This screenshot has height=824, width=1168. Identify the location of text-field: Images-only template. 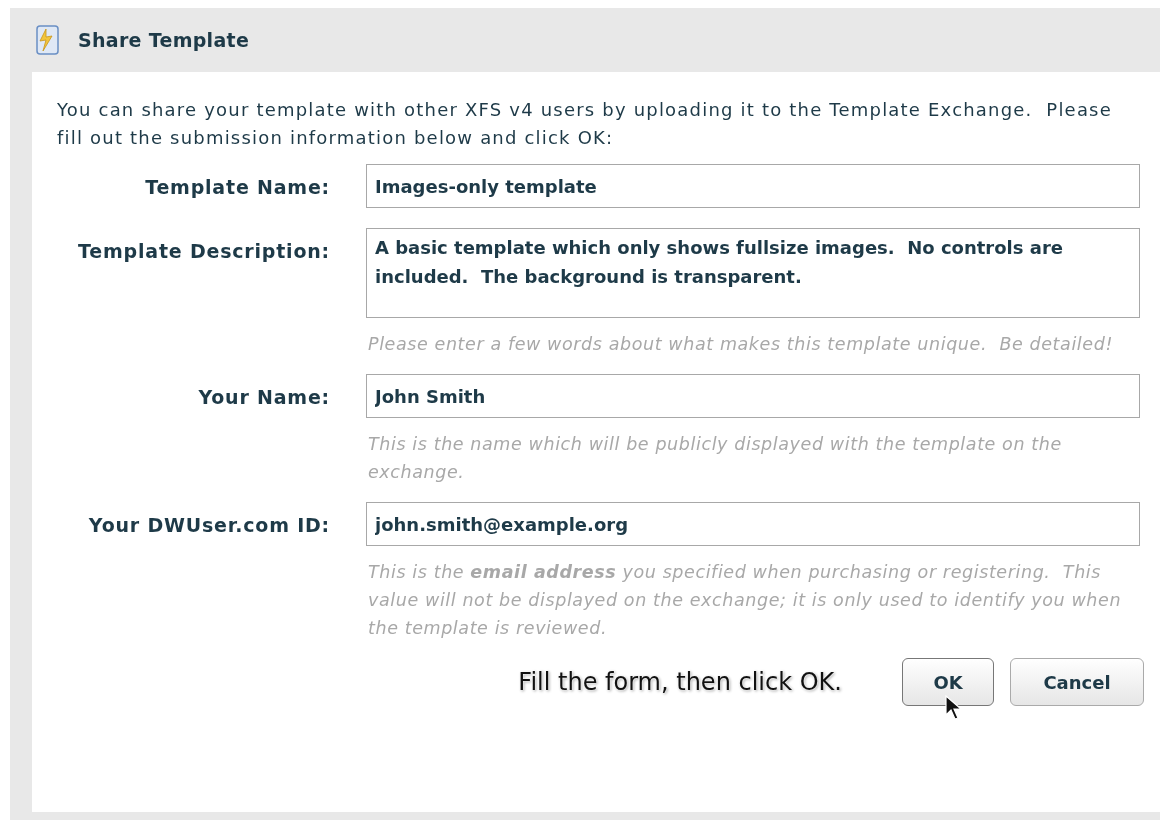
(753, 186).